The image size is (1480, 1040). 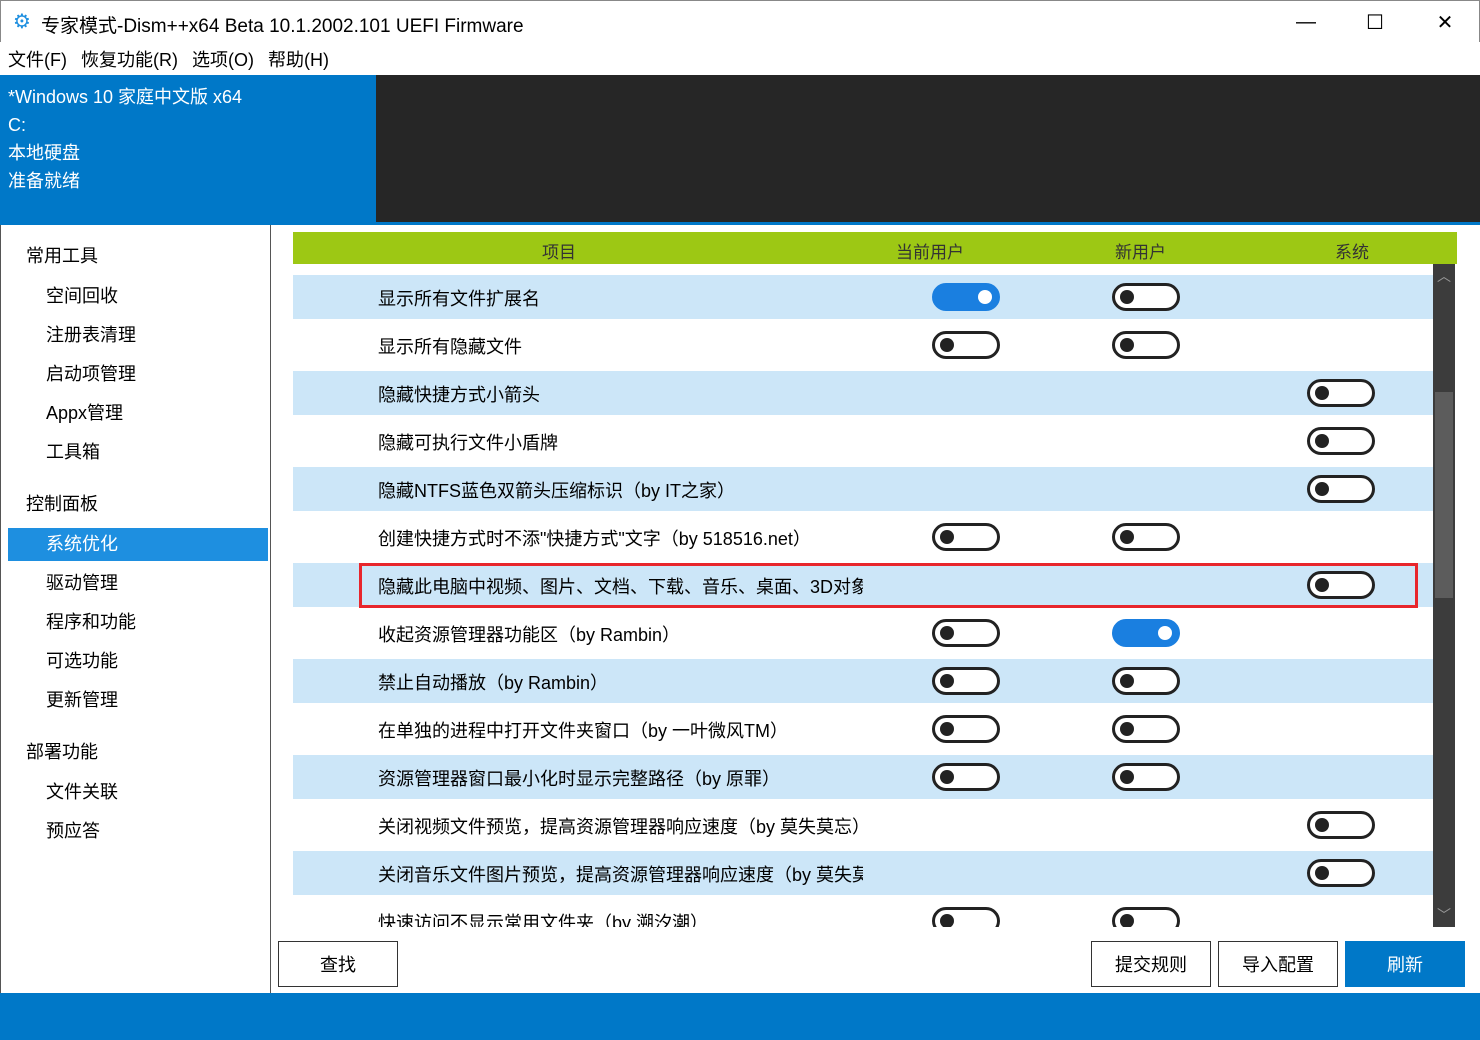 What do you see at coordinates (1444, 915) in the screenshot?
I see `scroll-down-icon: ﹀` at bounding box center [1444, 915].